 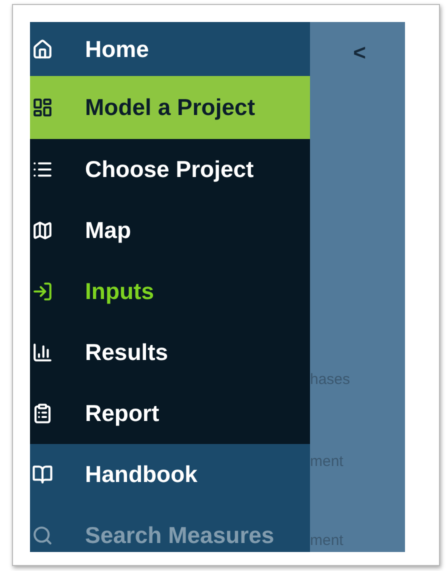 I want to click on nav-item: Model a Project, so click(x=170, y=107).